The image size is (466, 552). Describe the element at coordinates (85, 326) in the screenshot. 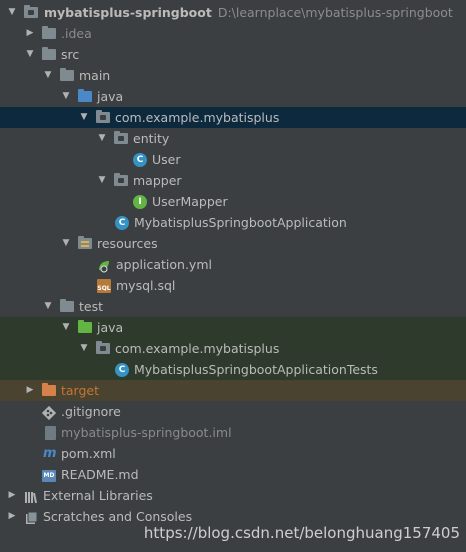

I see `test-folder-icon` at that location.